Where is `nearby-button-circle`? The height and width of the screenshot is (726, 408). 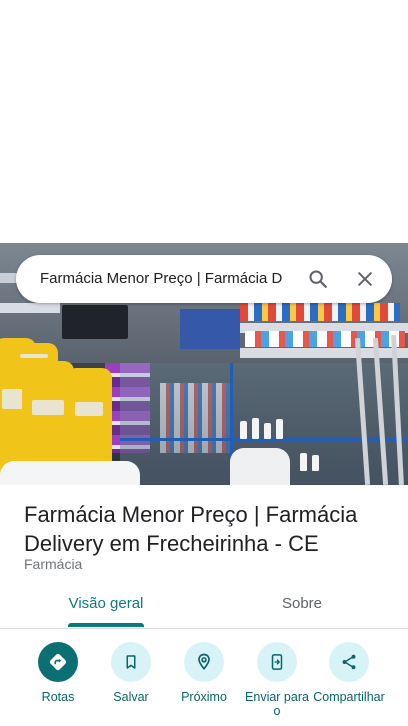 nearby-button-circle is located at coordinates (204, 662).